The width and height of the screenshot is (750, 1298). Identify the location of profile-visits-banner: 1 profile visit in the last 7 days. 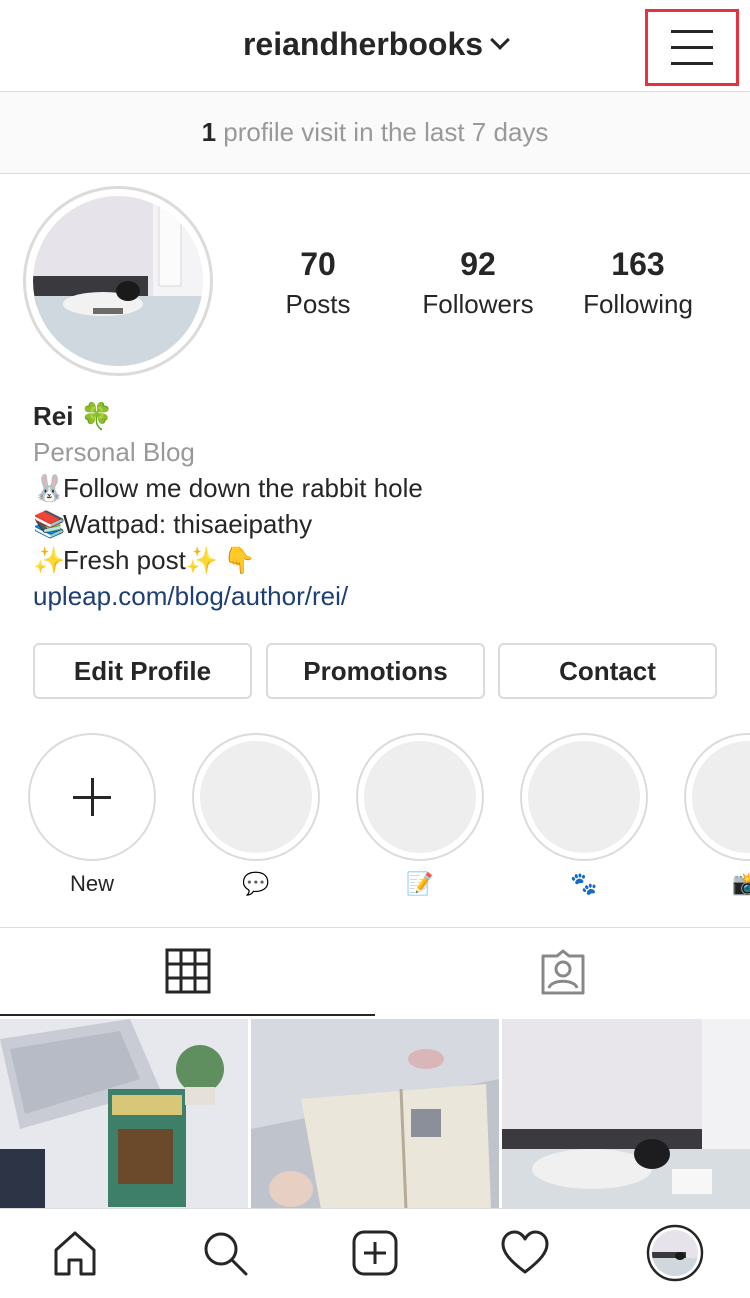
(375, 133).